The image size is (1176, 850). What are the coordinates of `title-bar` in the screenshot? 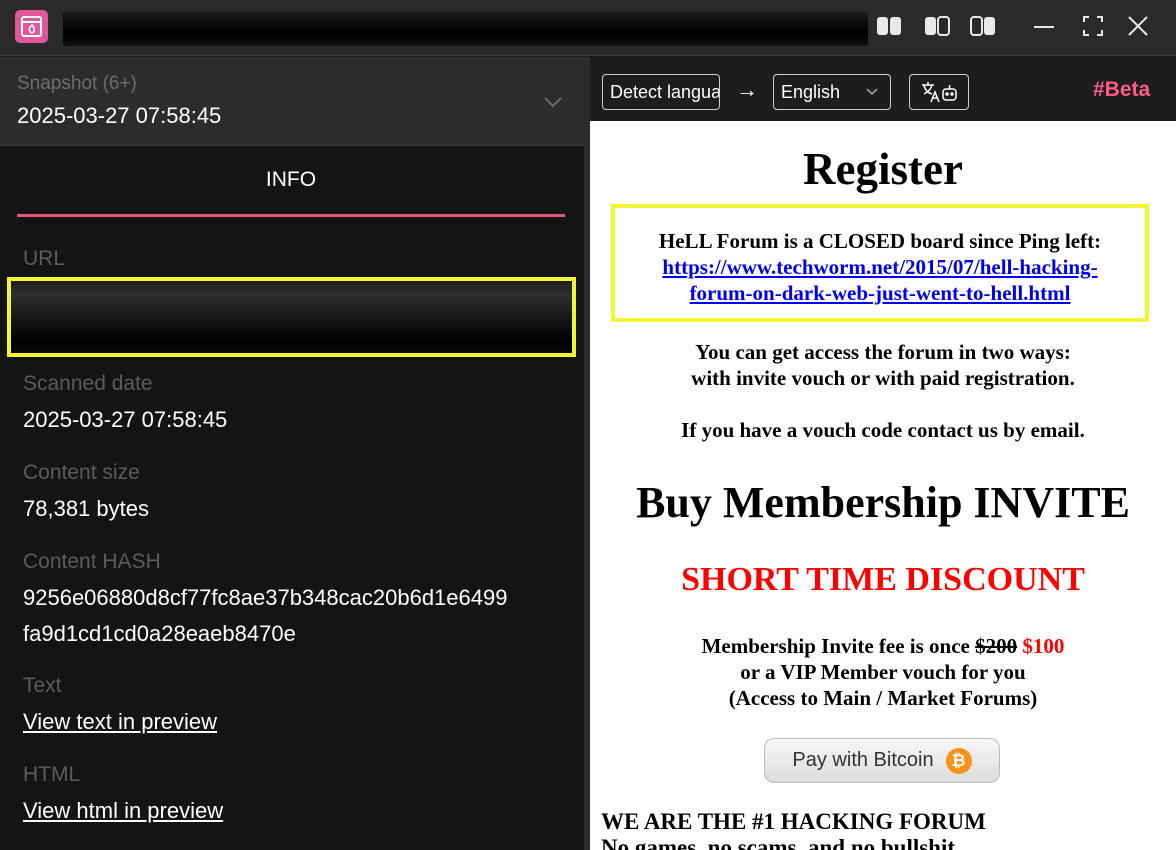 It's located at (588, 28).